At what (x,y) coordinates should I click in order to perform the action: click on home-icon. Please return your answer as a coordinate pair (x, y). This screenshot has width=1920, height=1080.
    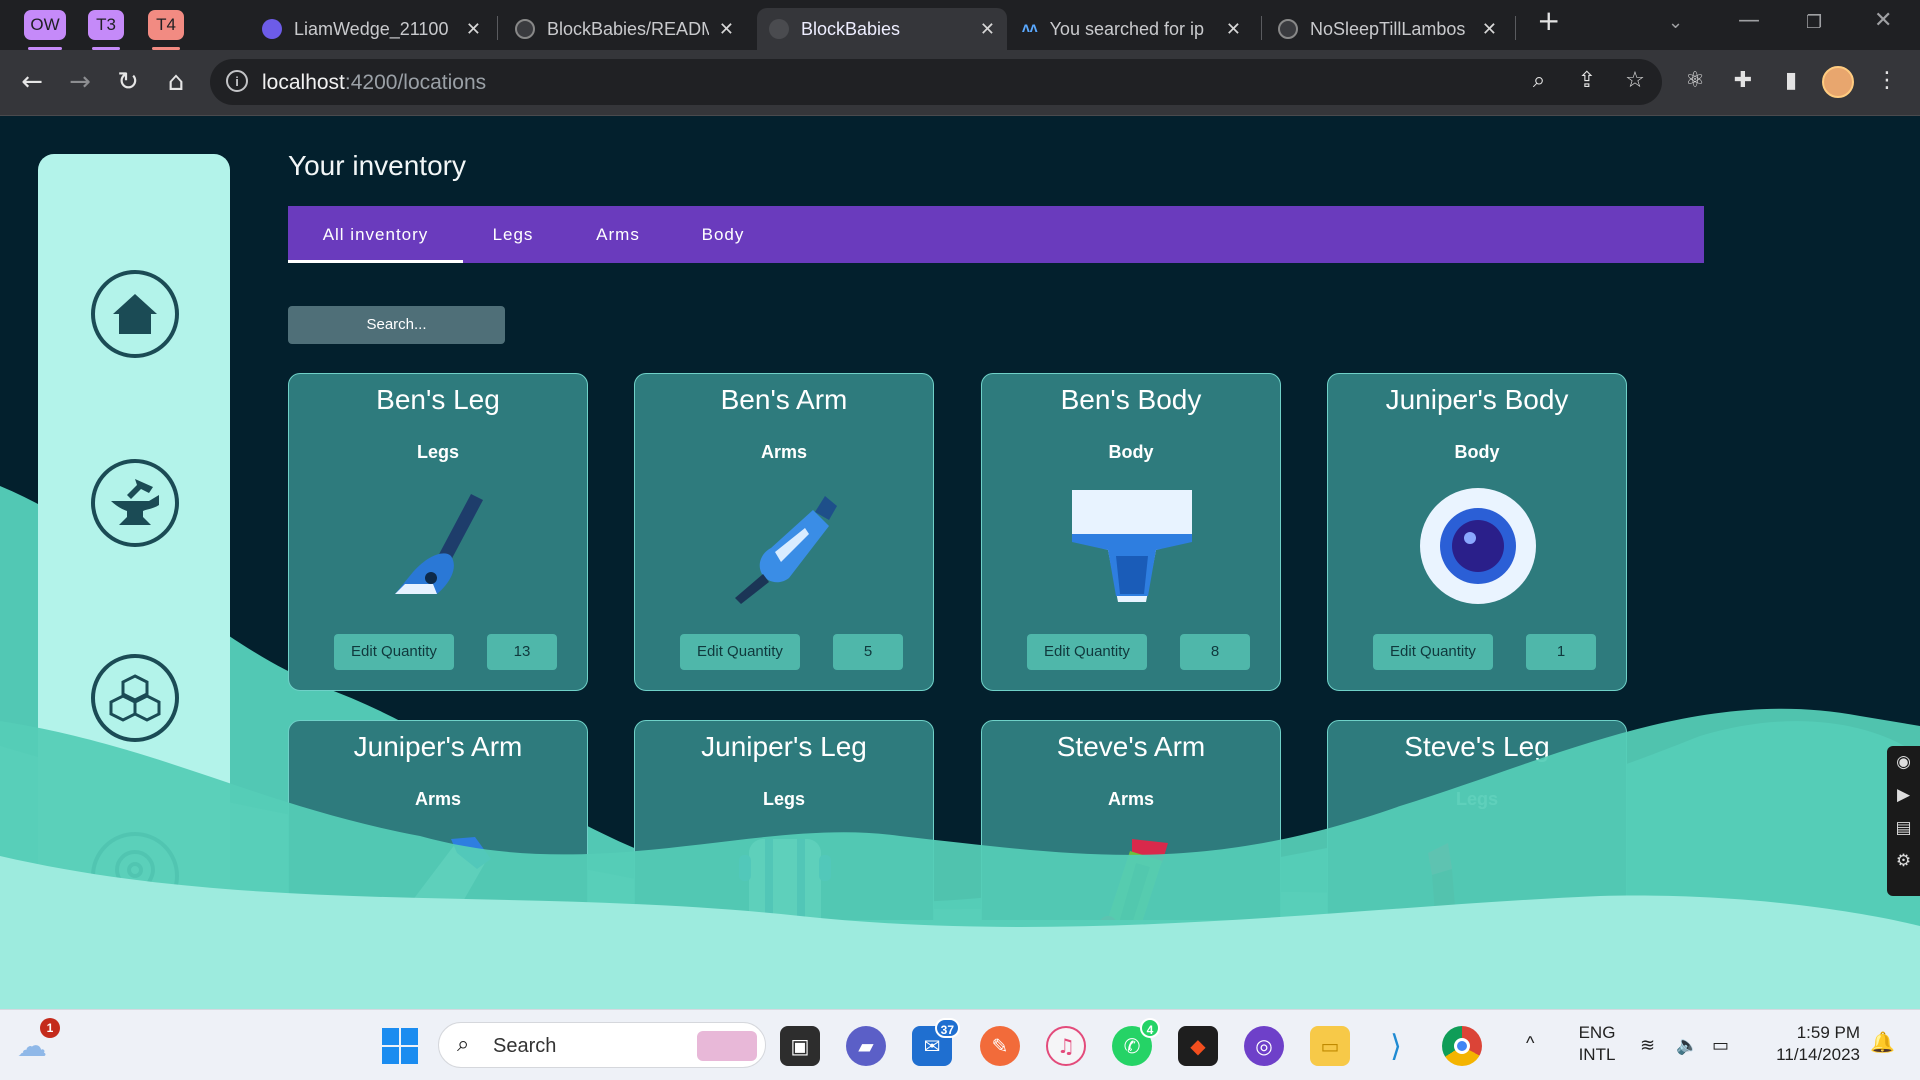
    Looking at the image, I should click on (135, 314).